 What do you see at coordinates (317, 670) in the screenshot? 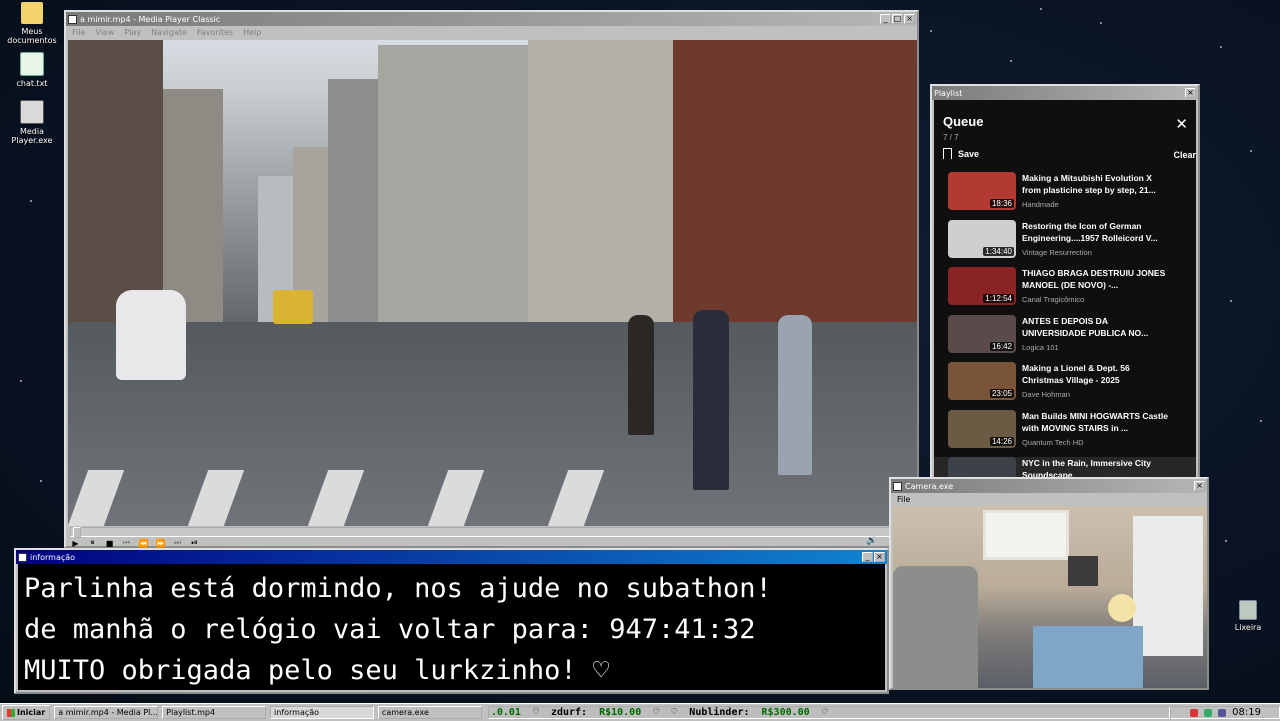
I see `info-line: MUITO obrigada pelo seu lurkzinho! ♡` at bounding box center [317, 670].